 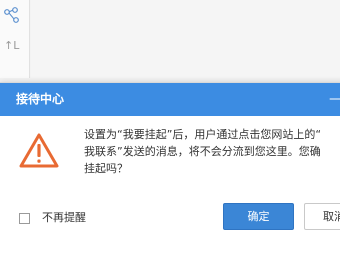 I want to click on dialog-title: 接待中心, so click(x=40, y=99).